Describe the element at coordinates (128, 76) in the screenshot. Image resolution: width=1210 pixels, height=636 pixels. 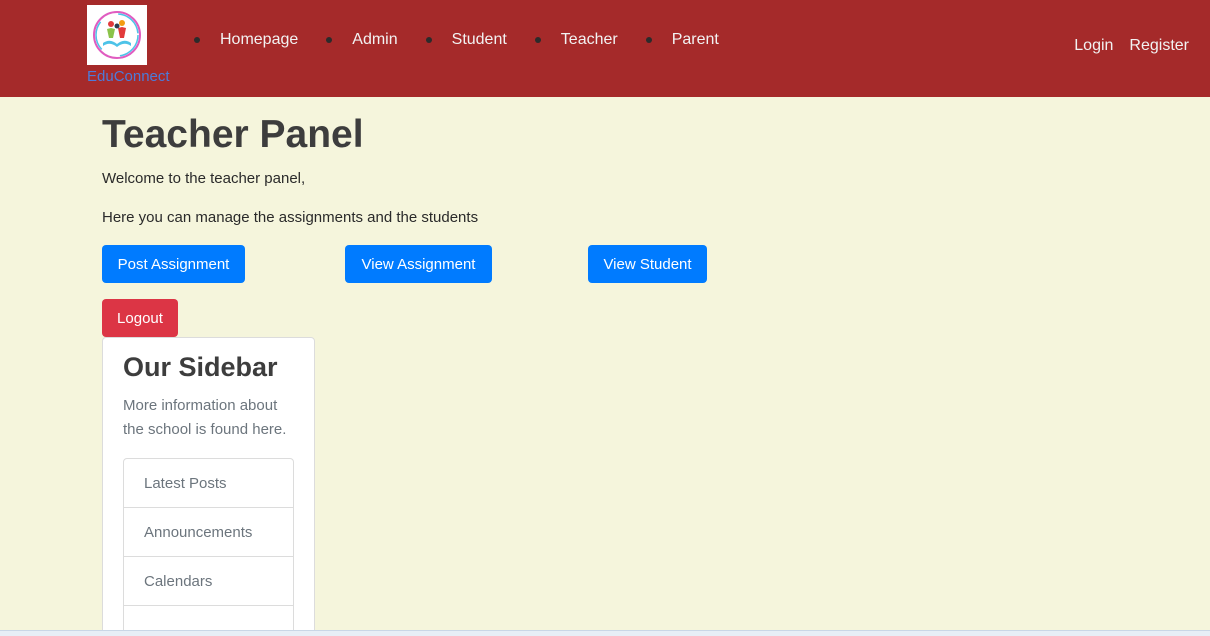
I see `brand-name: EduConnect` at that location.